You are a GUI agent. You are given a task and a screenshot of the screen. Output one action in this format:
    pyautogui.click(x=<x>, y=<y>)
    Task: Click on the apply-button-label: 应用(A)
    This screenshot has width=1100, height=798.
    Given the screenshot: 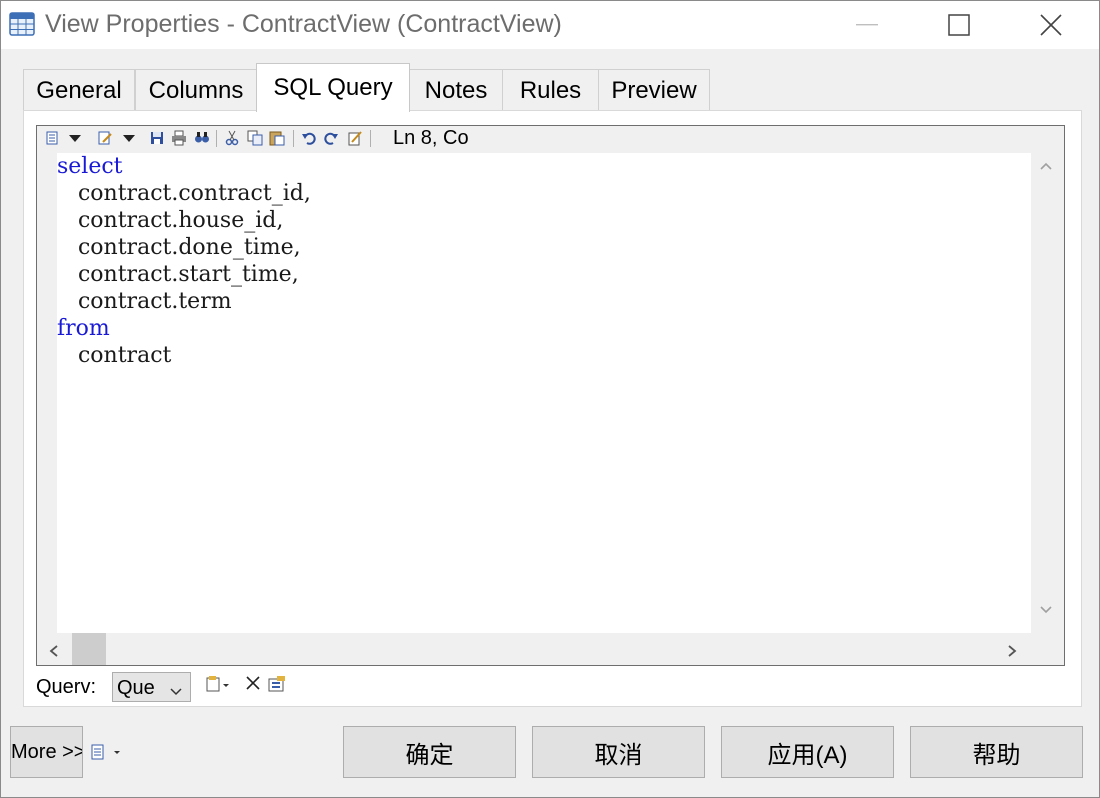 What is the action you would take?
    pyautogui.click(x=807, y=755)
    